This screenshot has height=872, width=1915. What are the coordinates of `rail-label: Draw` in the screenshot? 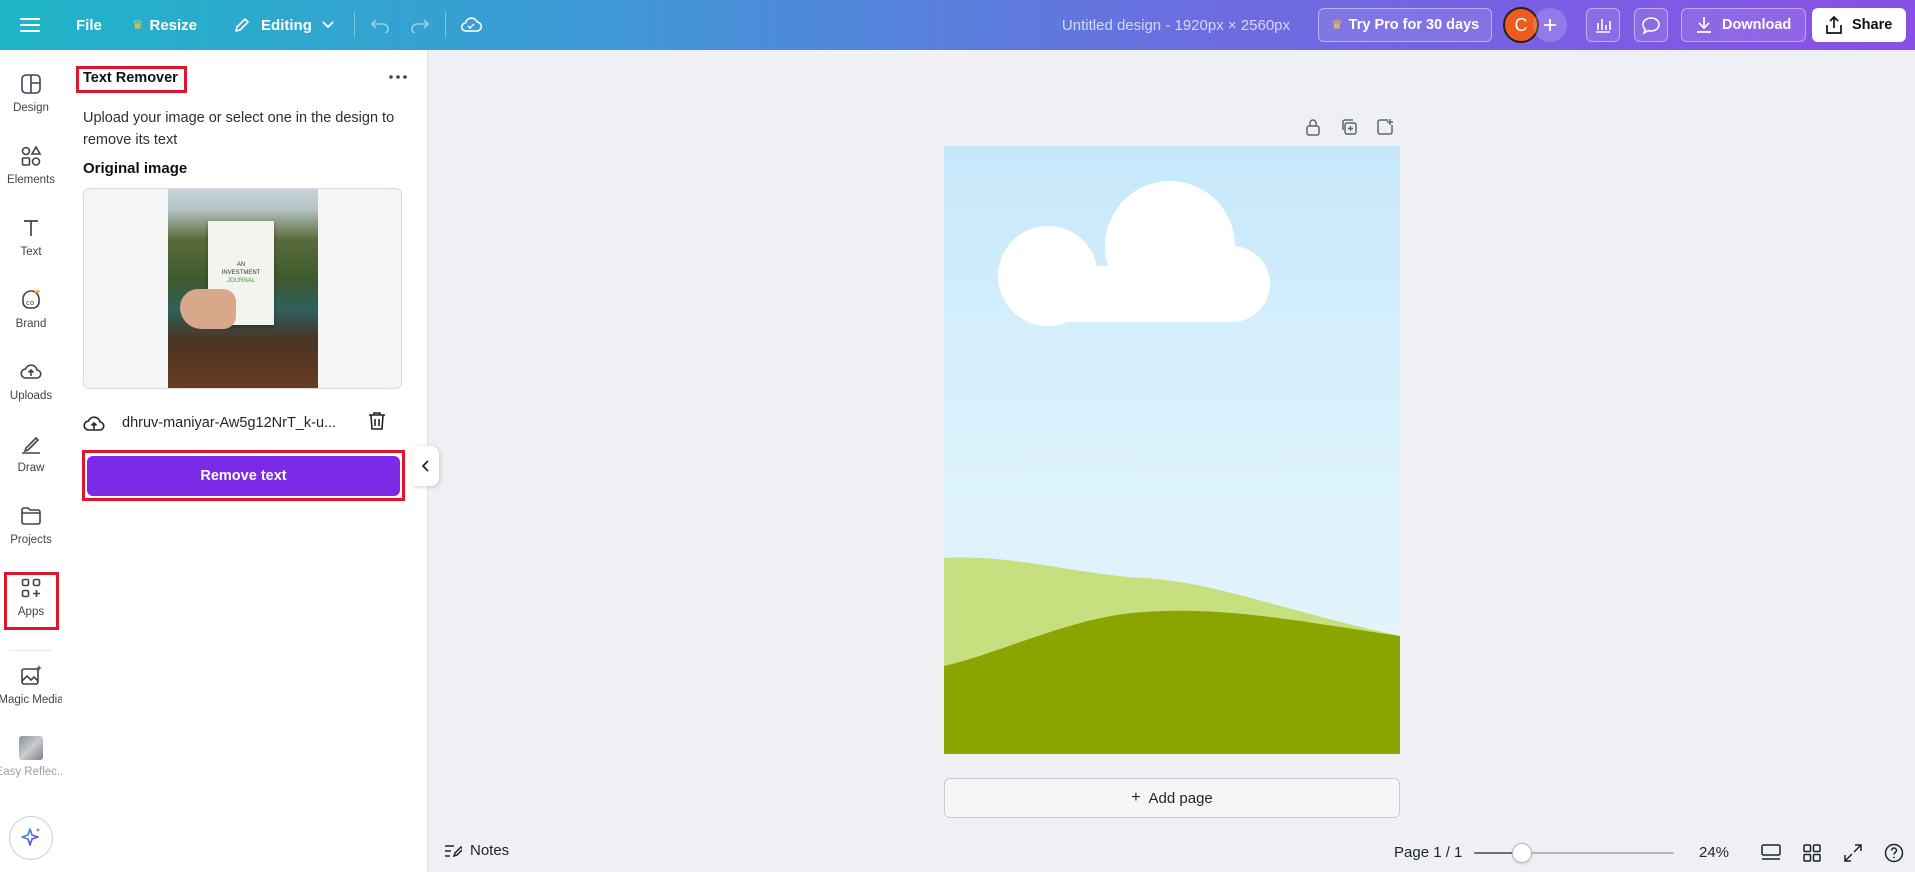 It's located at (31, 468).